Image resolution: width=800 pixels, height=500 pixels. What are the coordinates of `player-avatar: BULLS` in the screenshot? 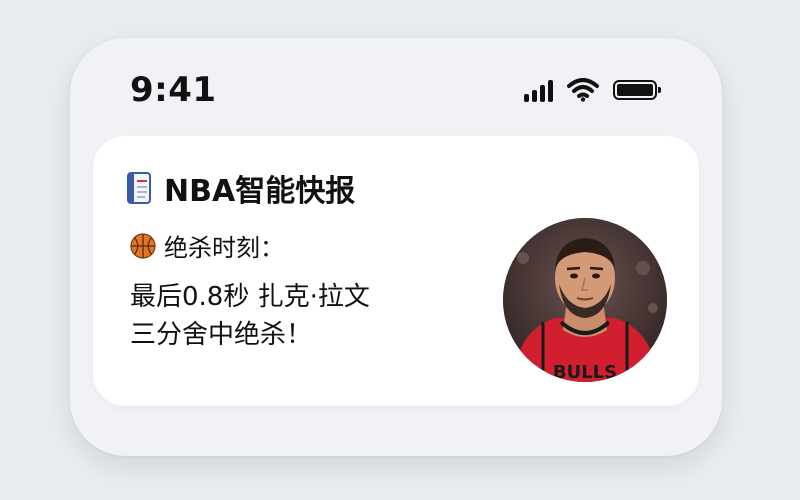 It's located at (585, 300).